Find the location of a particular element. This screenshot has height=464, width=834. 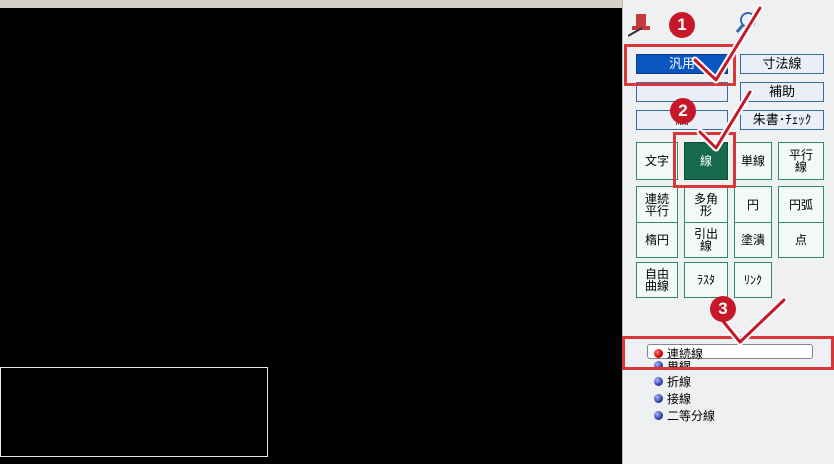

step-badge-1: 1 is located at coordinates (682, 25).